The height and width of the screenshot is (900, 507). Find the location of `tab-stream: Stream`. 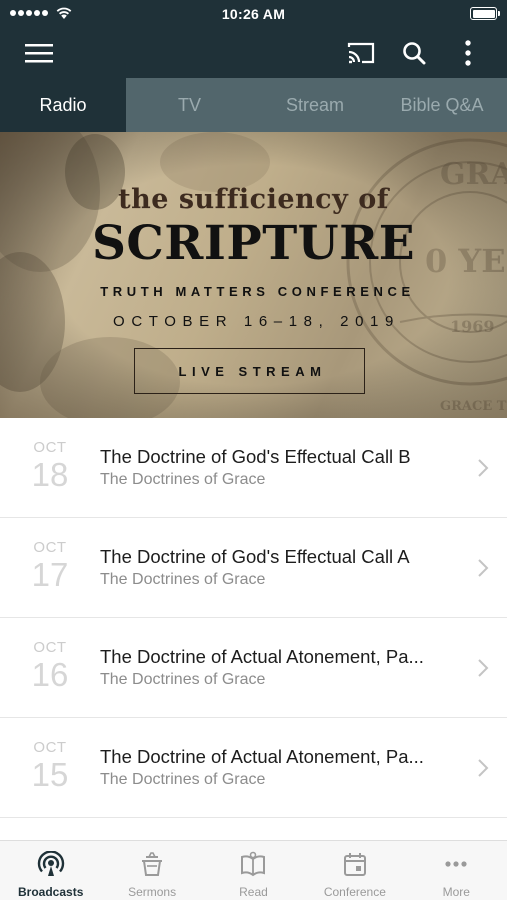

tab-stream: Stream is located at coordinates (315, 105).